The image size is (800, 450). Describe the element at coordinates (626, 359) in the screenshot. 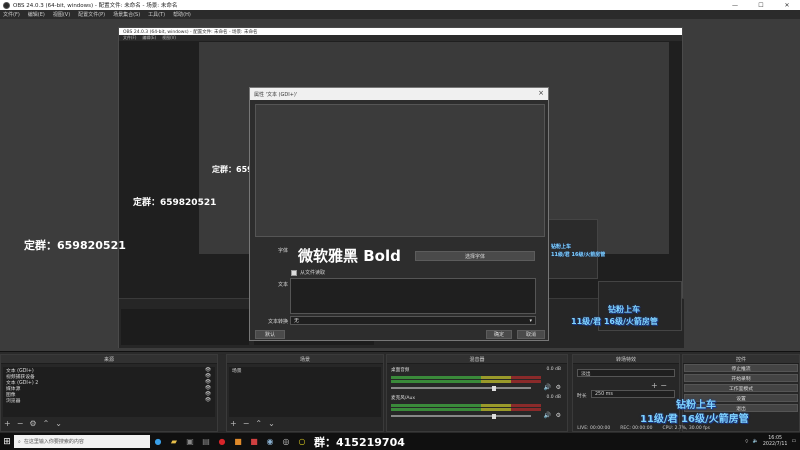

I see `transitions-dock-header: 转场特效` at that location.